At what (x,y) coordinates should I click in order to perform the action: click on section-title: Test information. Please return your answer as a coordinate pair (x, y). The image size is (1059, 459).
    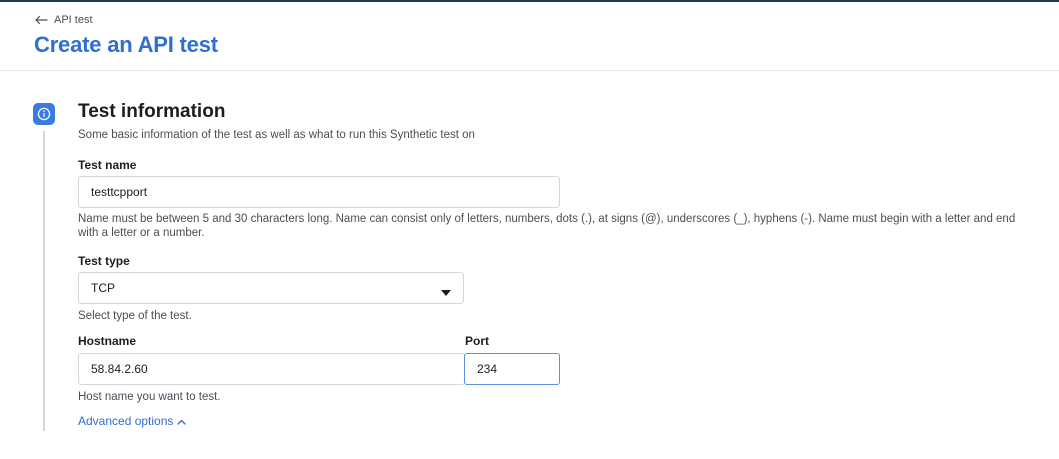
    Looking at the image, I should click on (152, 111).